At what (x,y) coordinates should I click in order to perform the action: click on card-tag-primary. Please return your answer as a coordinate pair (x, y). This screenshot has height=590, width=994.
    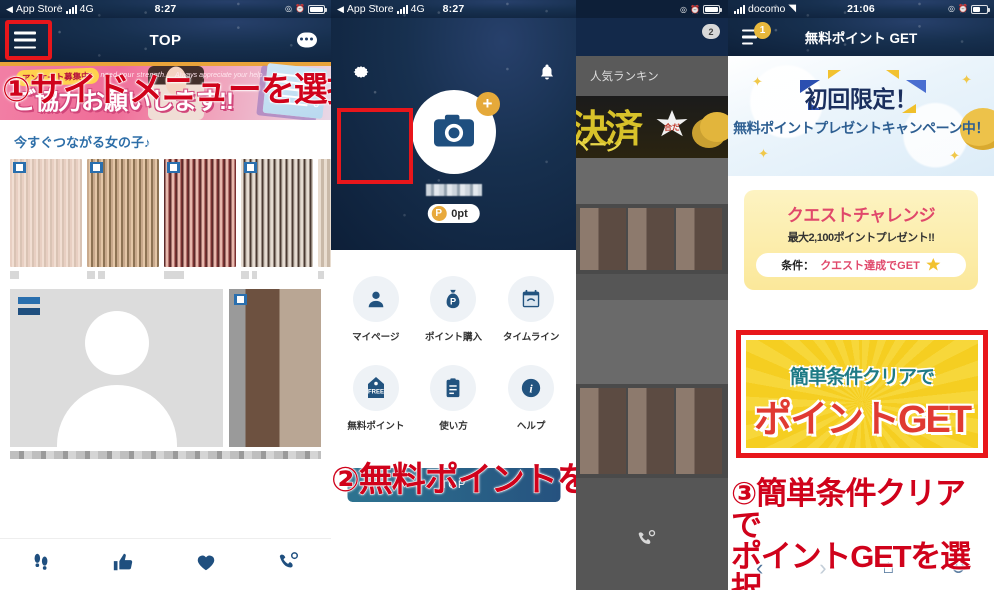
    Looking at the image, I should click on (29, 300).